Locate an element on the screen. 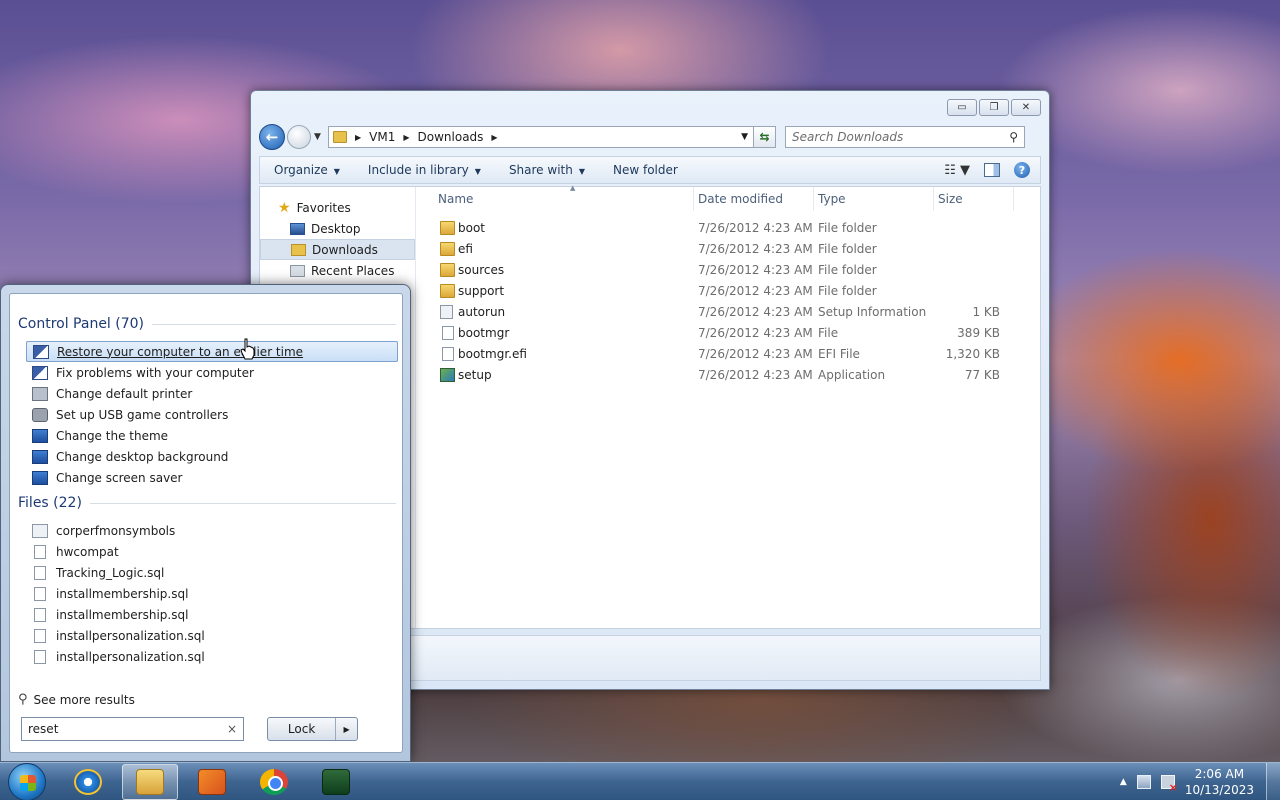  network-disconnected-icon is located at coordinates (1169, 784).